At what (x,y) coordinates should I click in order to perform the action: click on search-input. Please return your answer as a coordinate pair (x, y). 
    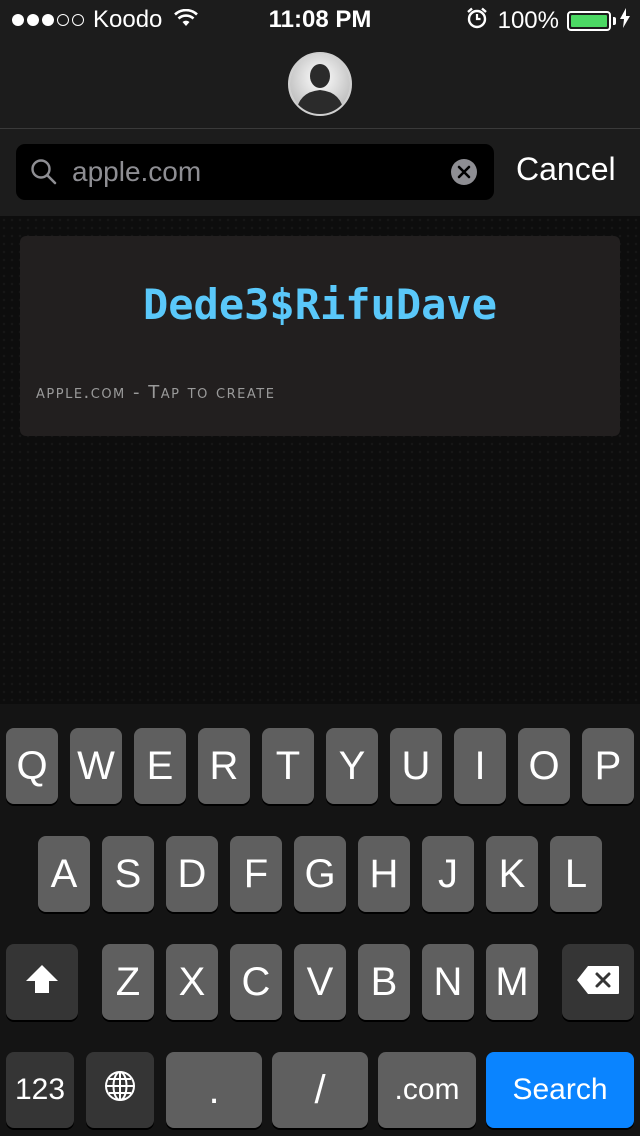
    Looking at the image, I should click on (257, 172).